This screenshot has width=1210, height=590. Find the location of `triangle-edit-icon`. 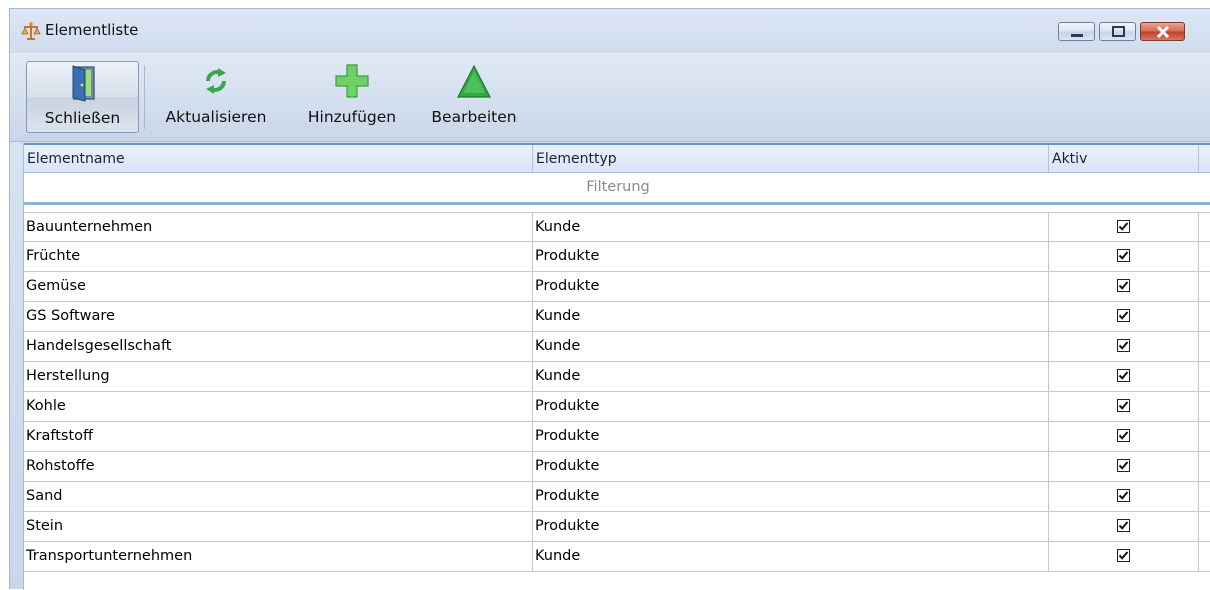

triangle-edit-icon is located at coordinates (474, 83).